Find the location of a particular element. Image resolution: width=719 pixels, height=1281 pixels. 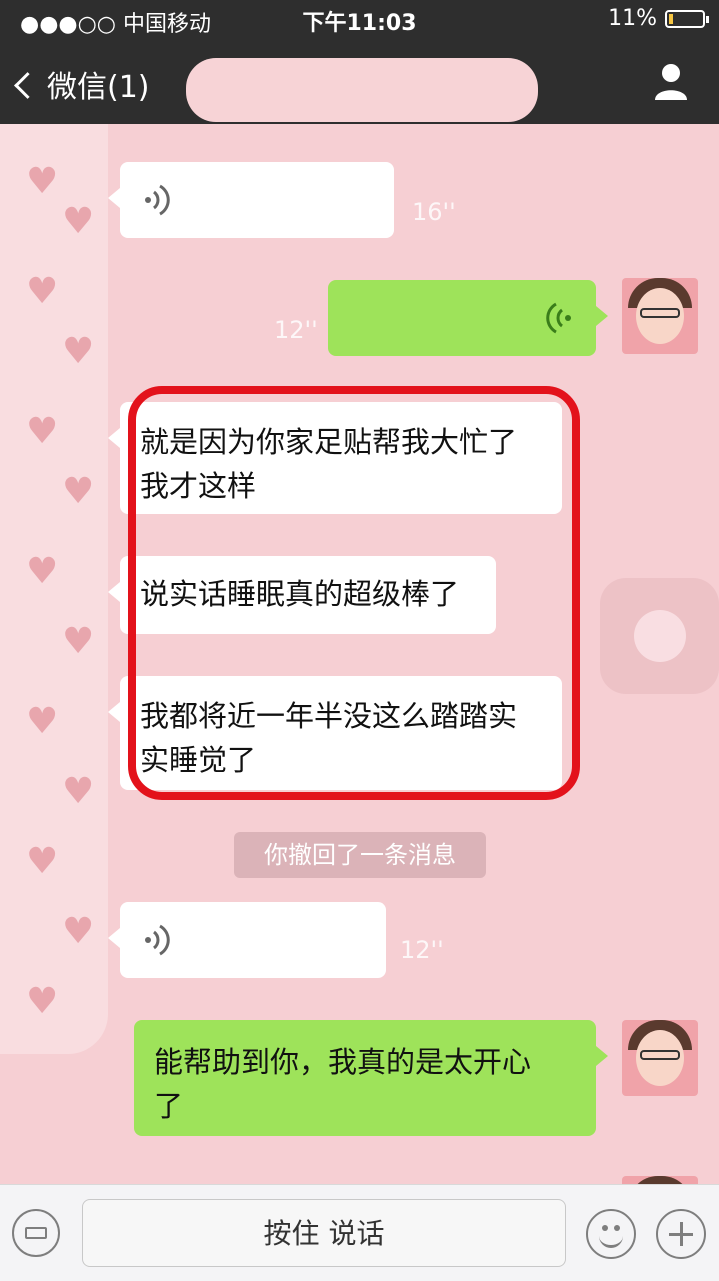

plus-icon is located at coordinates (681, 1234).